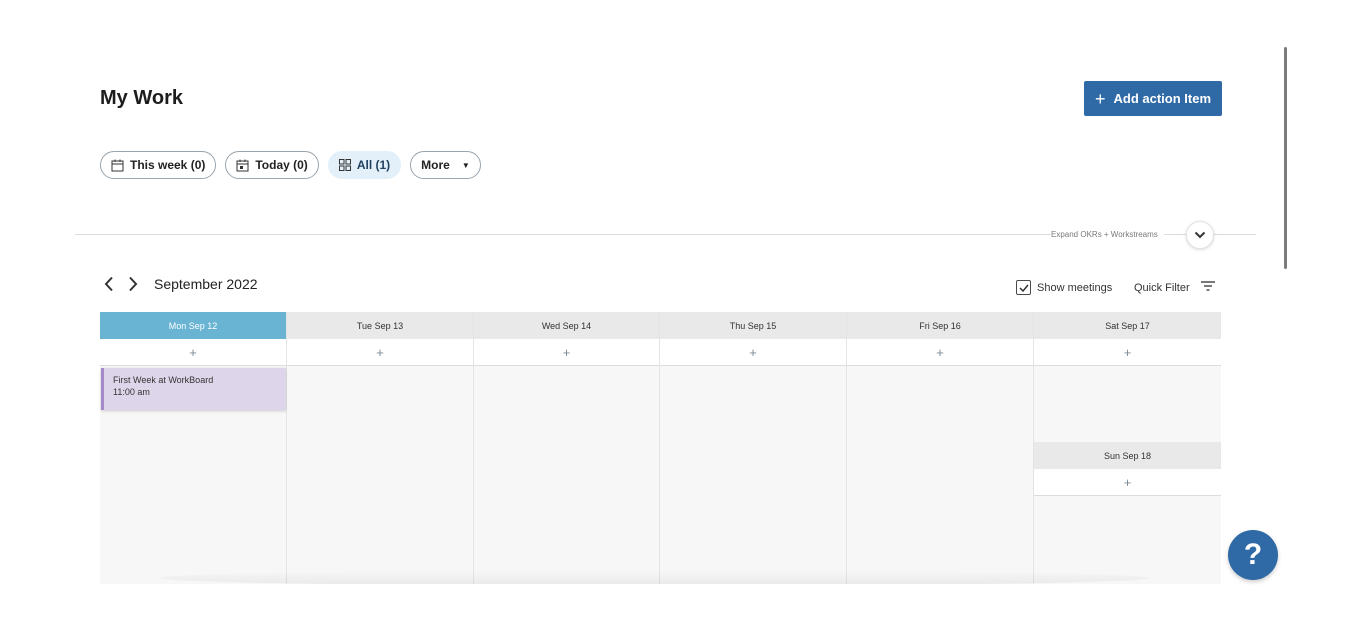  I want to click on expand-okrs-label: Expand OKRs + Workstreams, so click(1107, 234).